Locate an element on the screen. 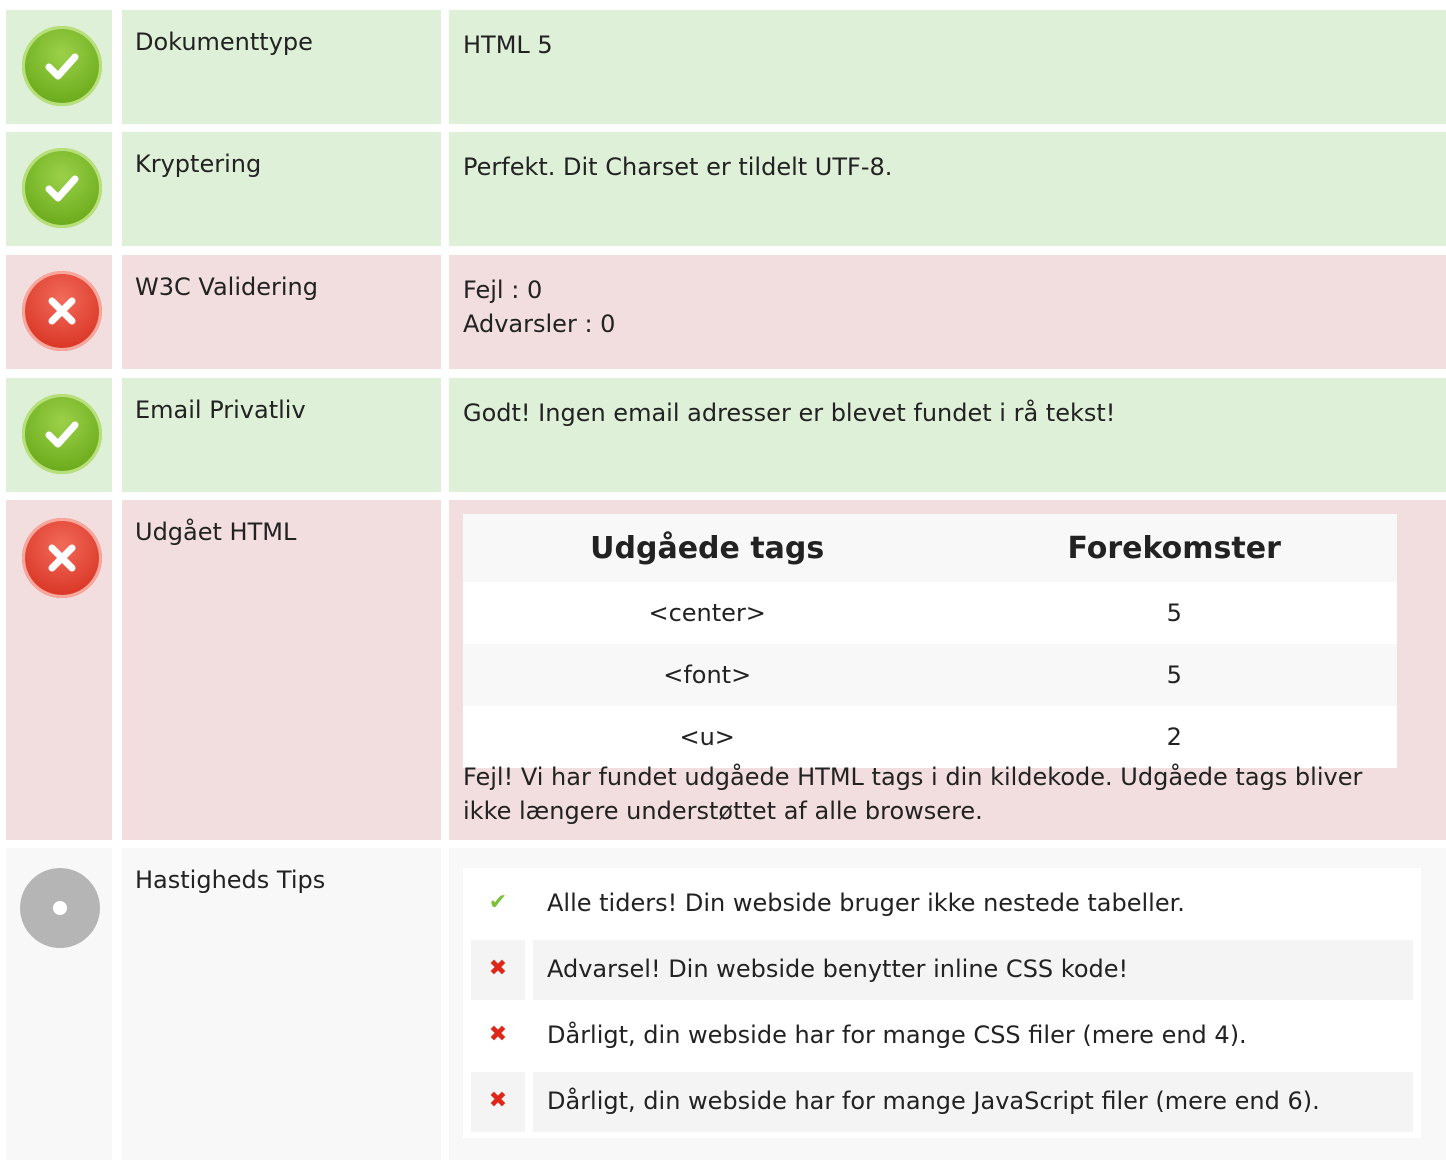 This screenshot has width=1446, height=1160. result-row-w3c: W3C Validering Fejl : 0 Advarsler : 0 is located at coordinates (723, 312).